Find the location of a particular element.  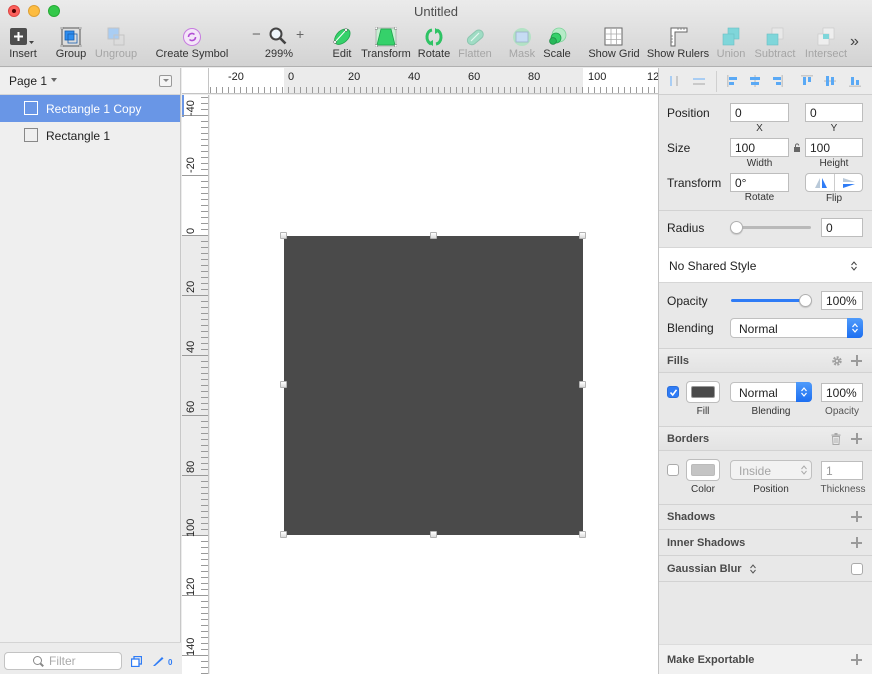

transform-button: Transform is located at coordinates (386, 45).